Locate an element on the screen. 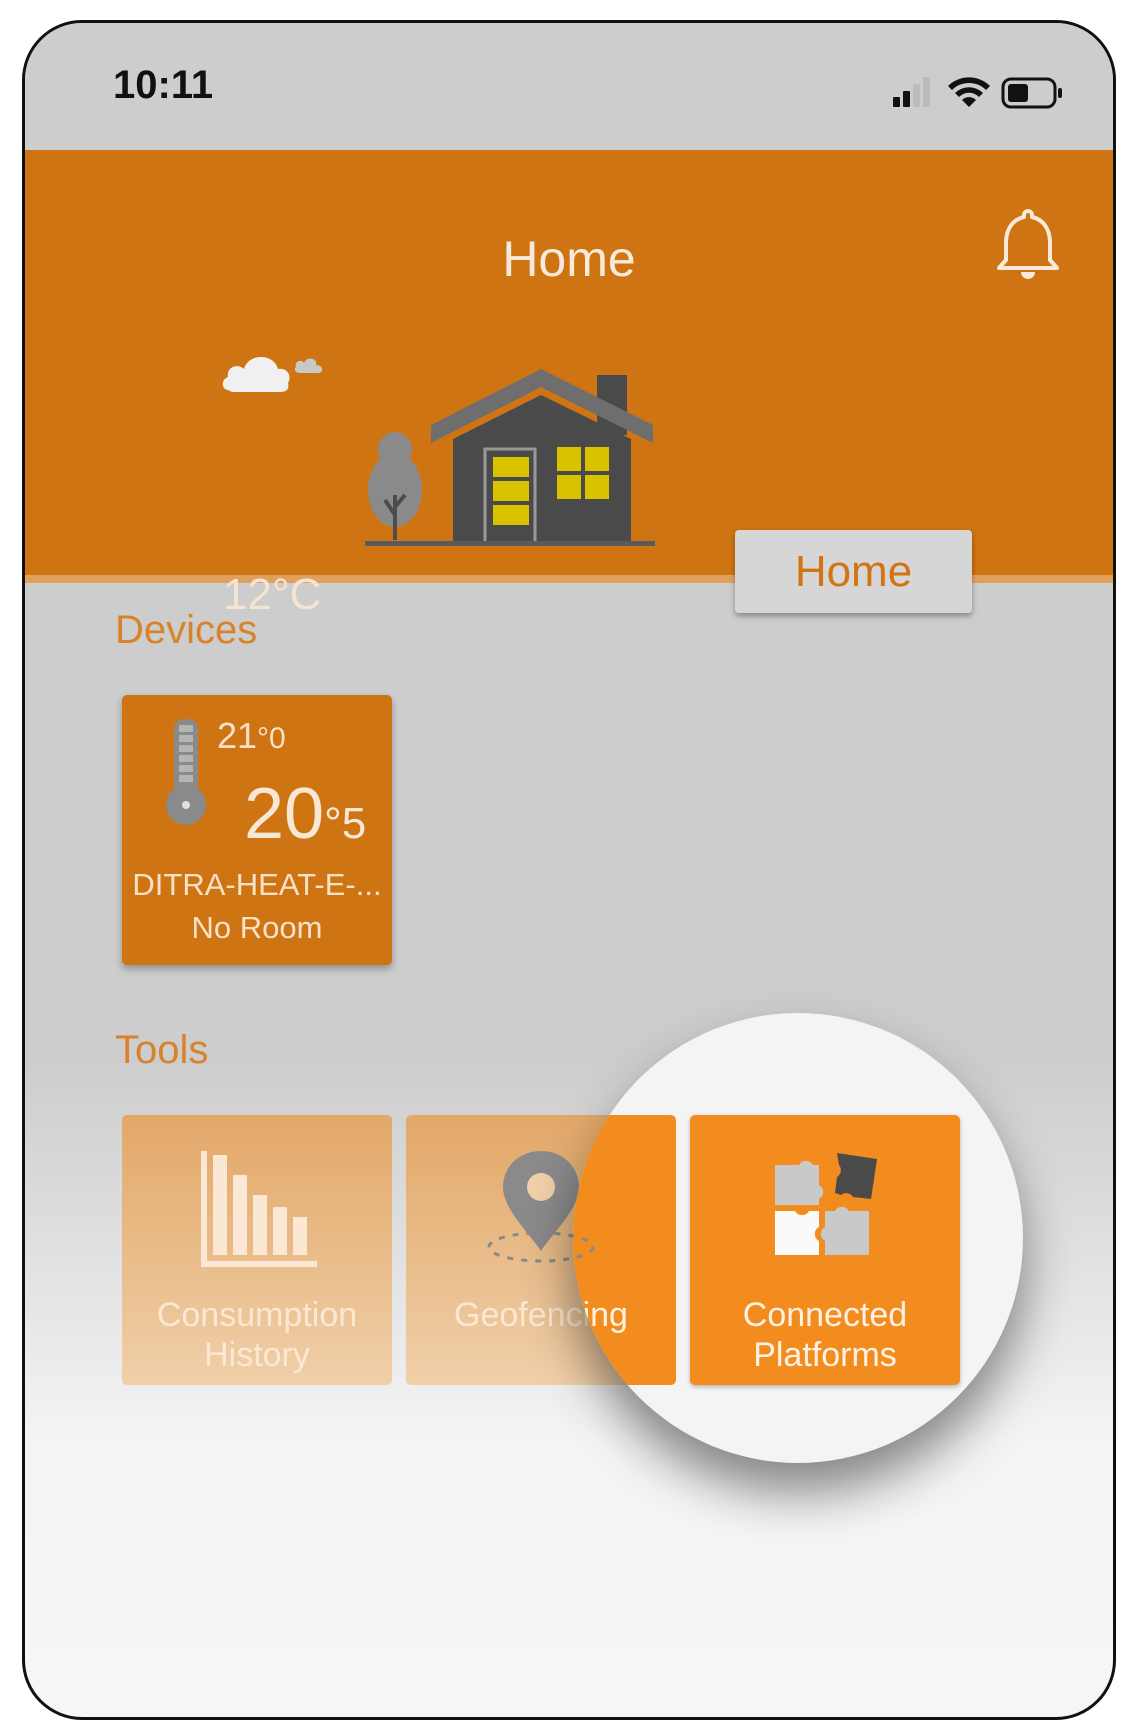  set-temp-whole: 21 is located at coordinates (237, 735).